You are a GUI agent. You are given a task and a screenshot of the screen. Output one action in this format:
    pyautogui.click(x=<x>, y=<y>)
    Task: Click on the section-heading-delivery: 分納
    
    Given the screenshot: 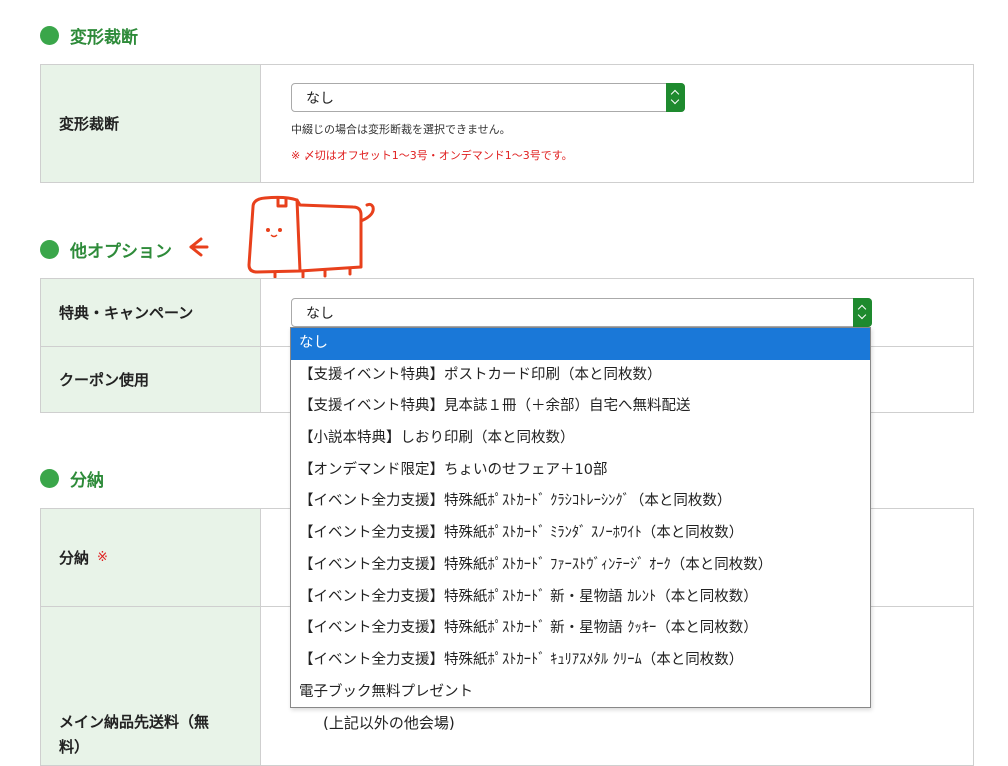 What is the action you would take?
    pyautogui.click(x=72, y=478)
    